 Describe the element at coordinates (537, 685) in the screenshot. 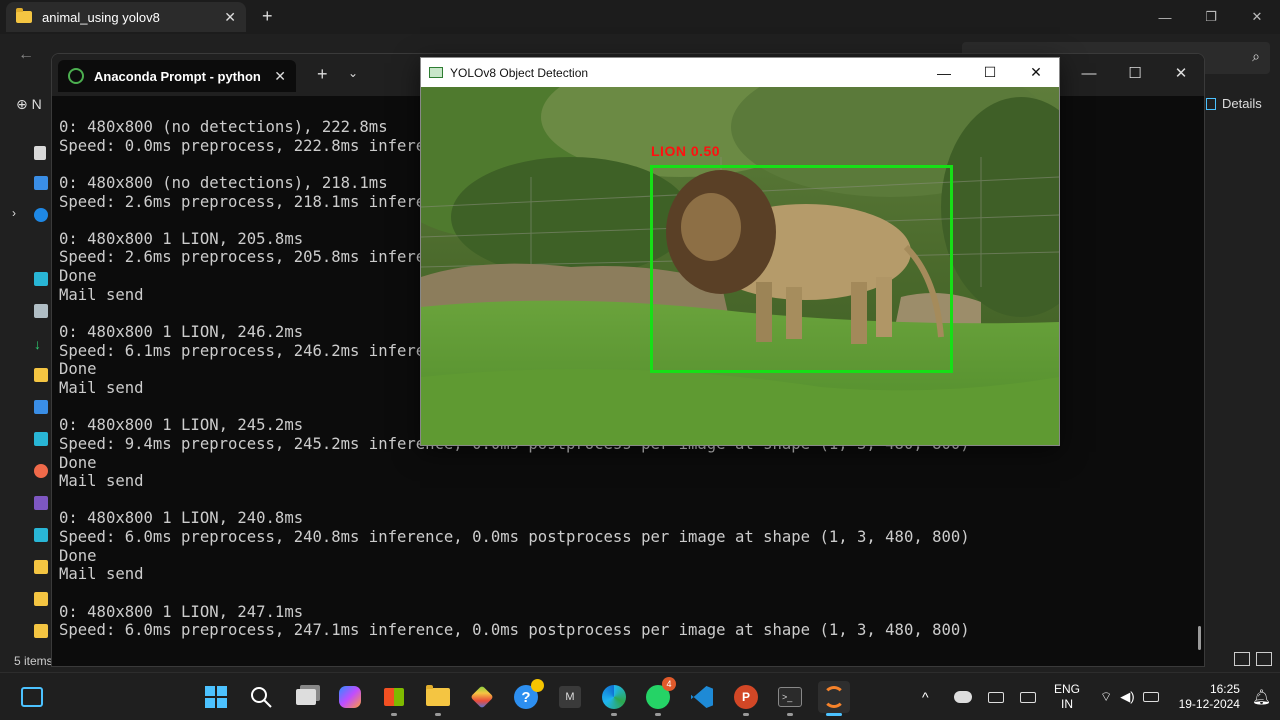

I see `notification-dot` at that location.